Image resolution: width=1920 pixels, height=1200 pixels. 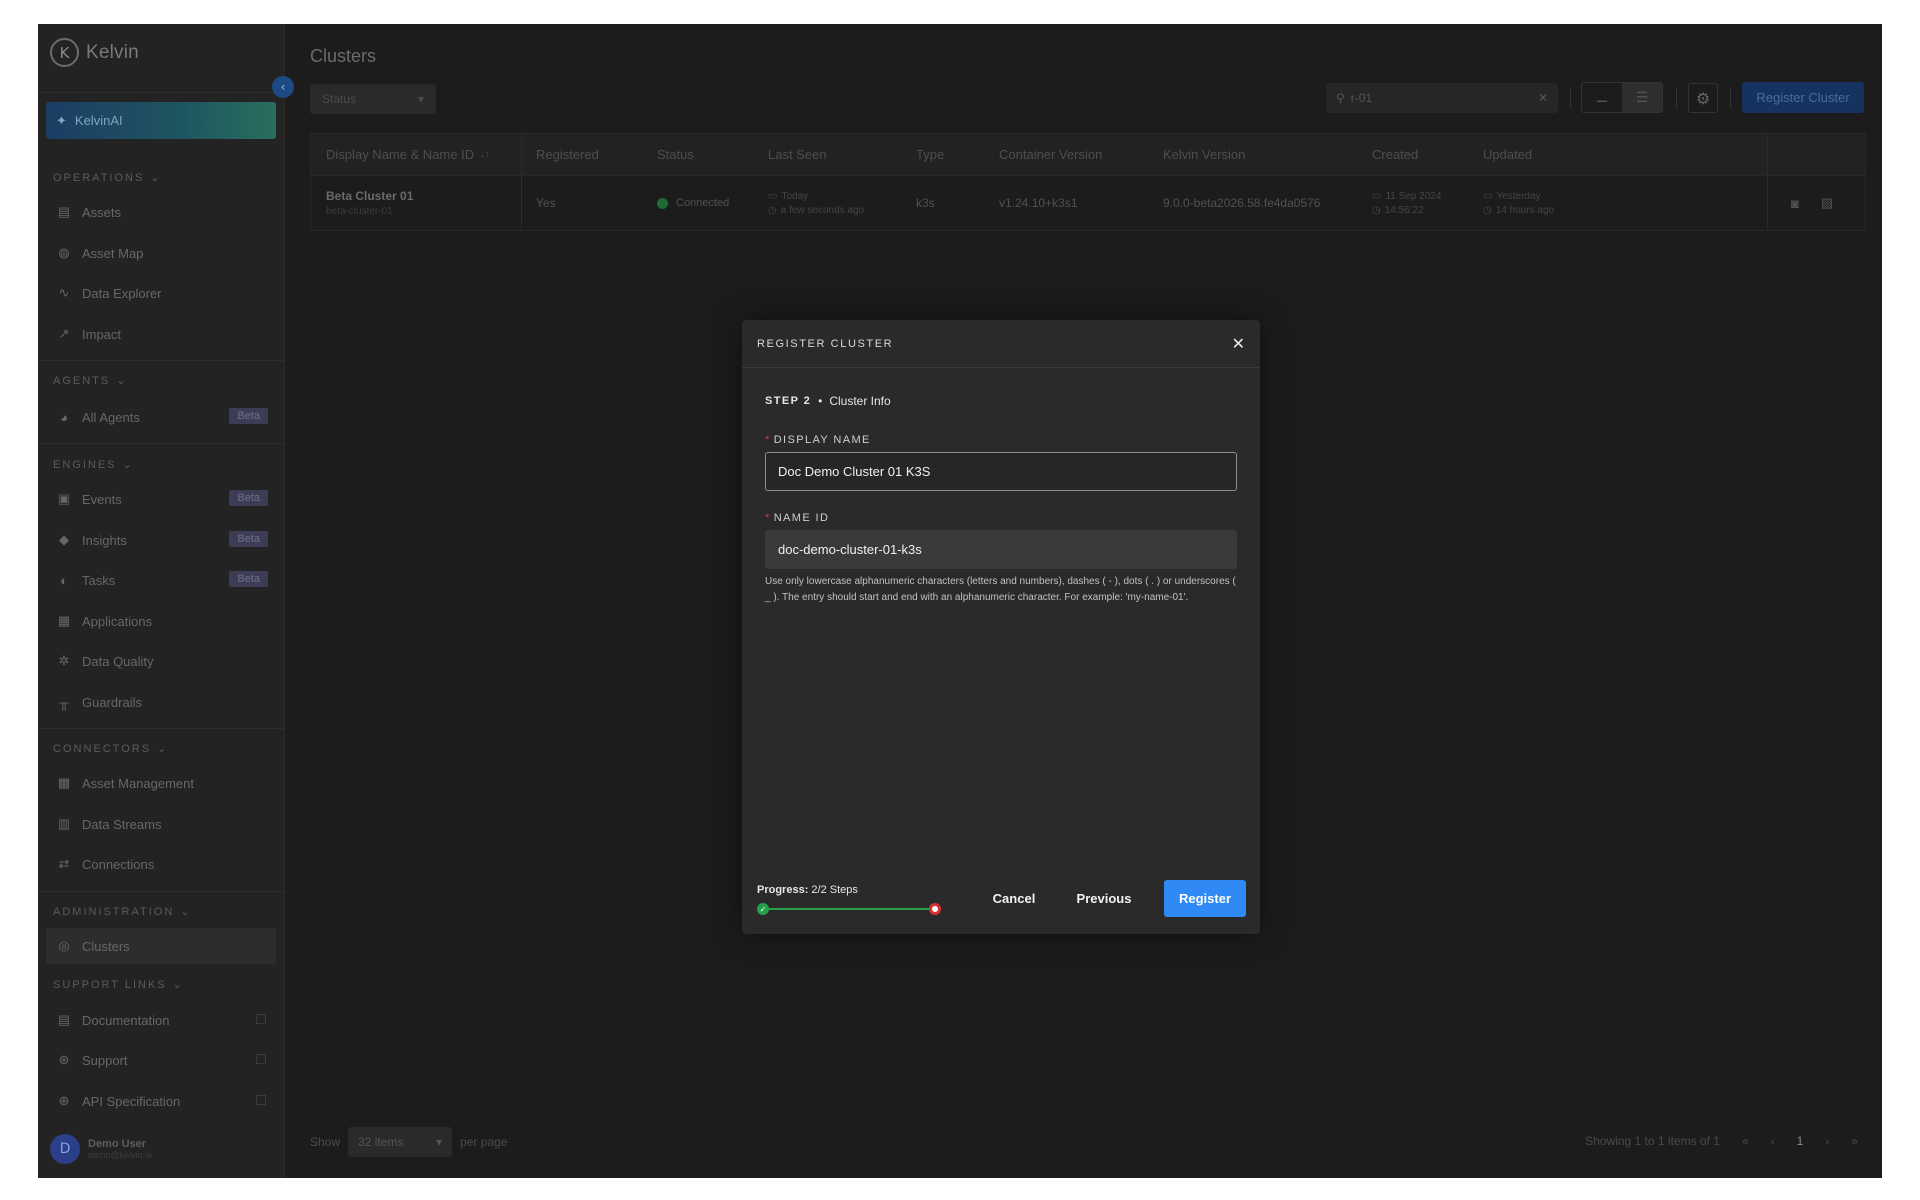 What do you see at coordinates (849, 900) in the screenshot?
I see `progress-indicator: Progress: 2/2 Steps ✓` at bounding box center [849, 900].